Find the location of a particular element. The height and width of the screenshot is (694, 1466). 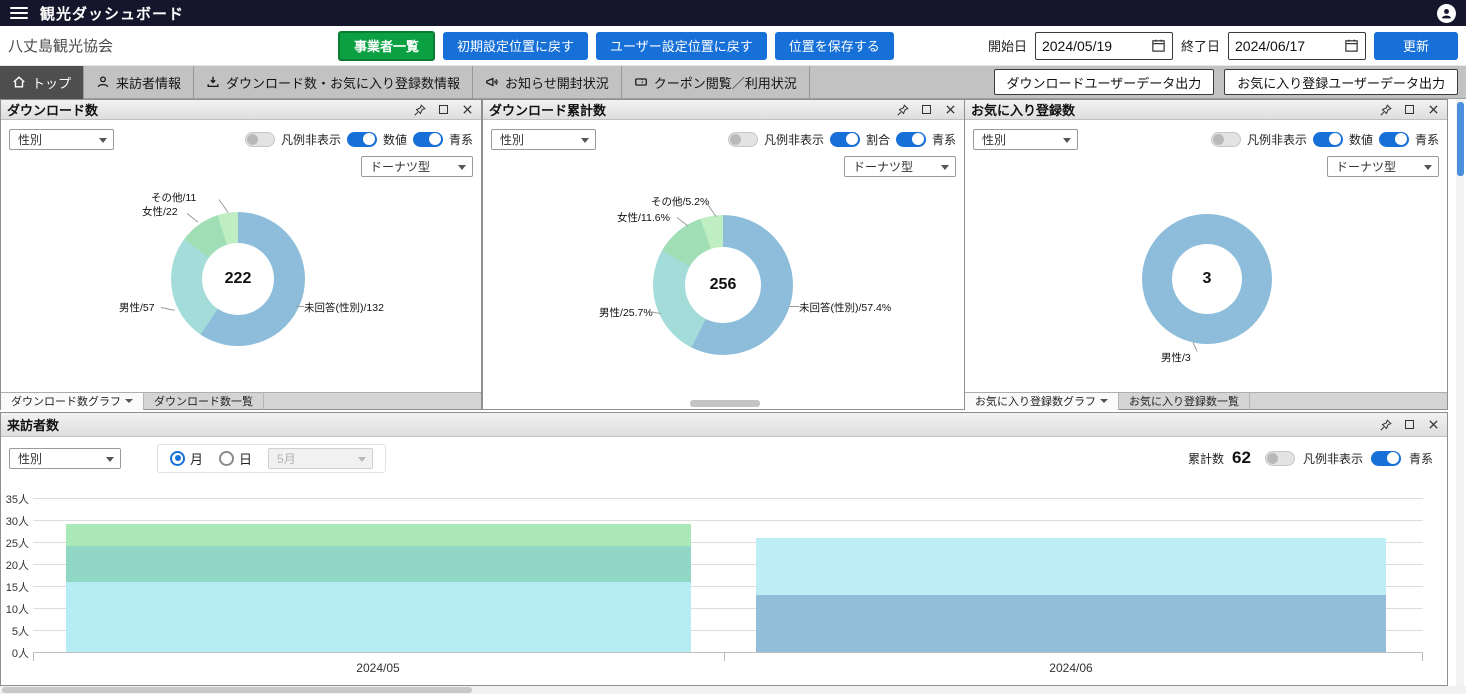

panel-title: お気に入り登録数 is located at coordinates (1023, 110).